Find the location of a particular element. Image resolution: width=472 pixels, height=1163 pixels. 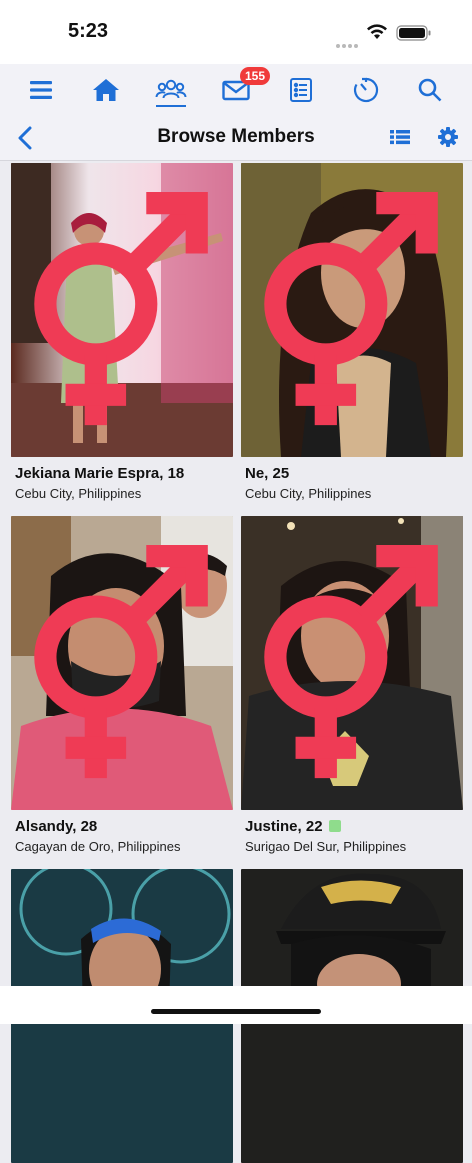

member-name: Ne, 25 is located at coordinates (267, 473).